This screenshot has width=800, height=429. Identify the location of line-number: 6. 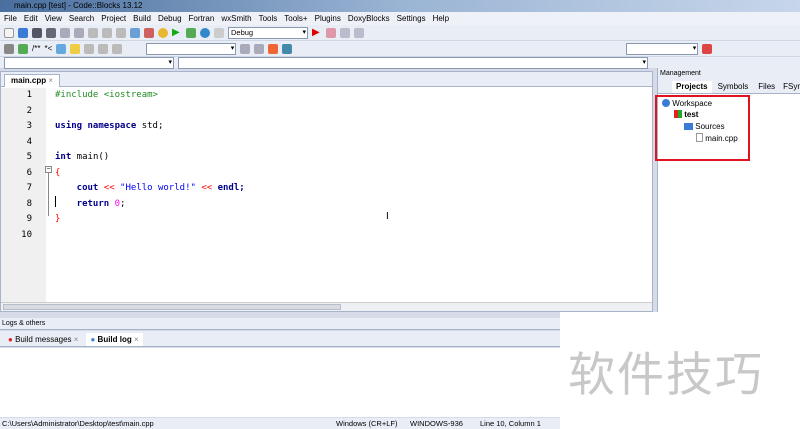
(29, 172).